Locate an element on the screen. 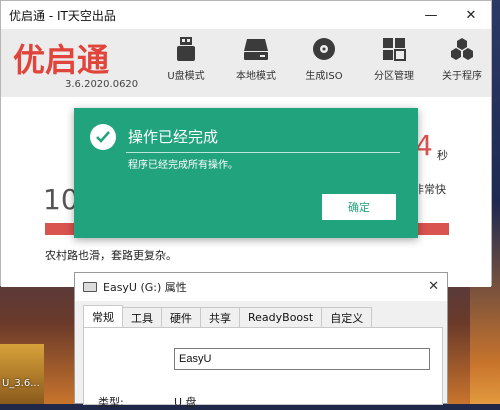  volume-name-input is located at coordinates (302, 359).